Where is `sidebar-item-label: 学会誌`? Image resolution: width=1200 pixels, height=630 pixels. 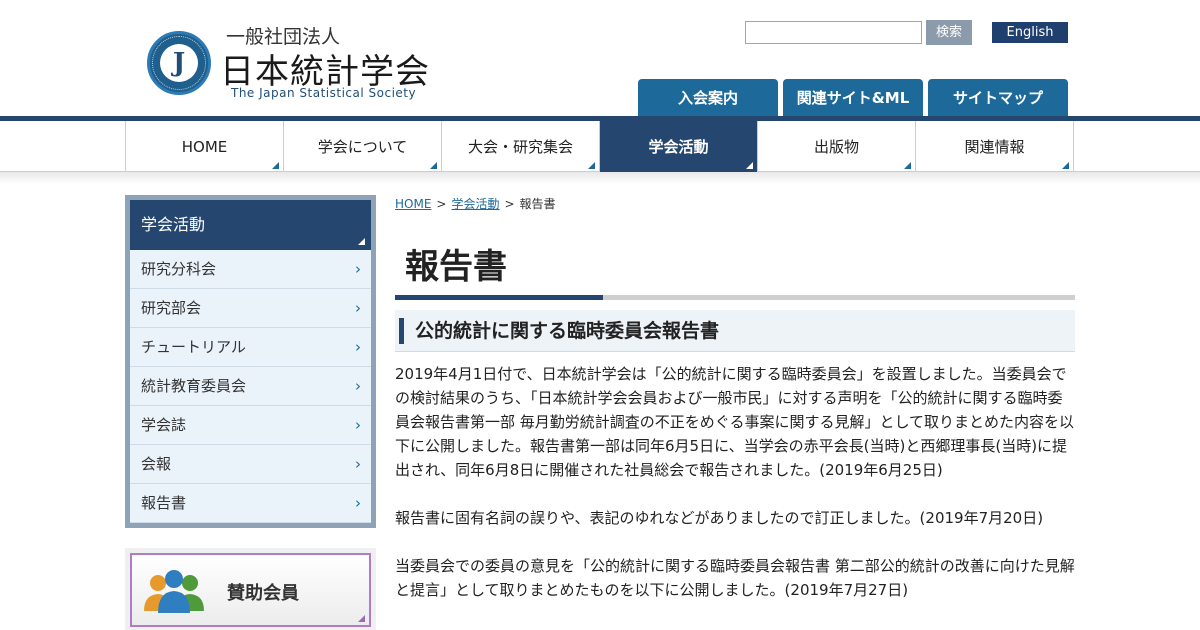 sidebar-item-label: 学会誌 is located at coordinates (164, 425).